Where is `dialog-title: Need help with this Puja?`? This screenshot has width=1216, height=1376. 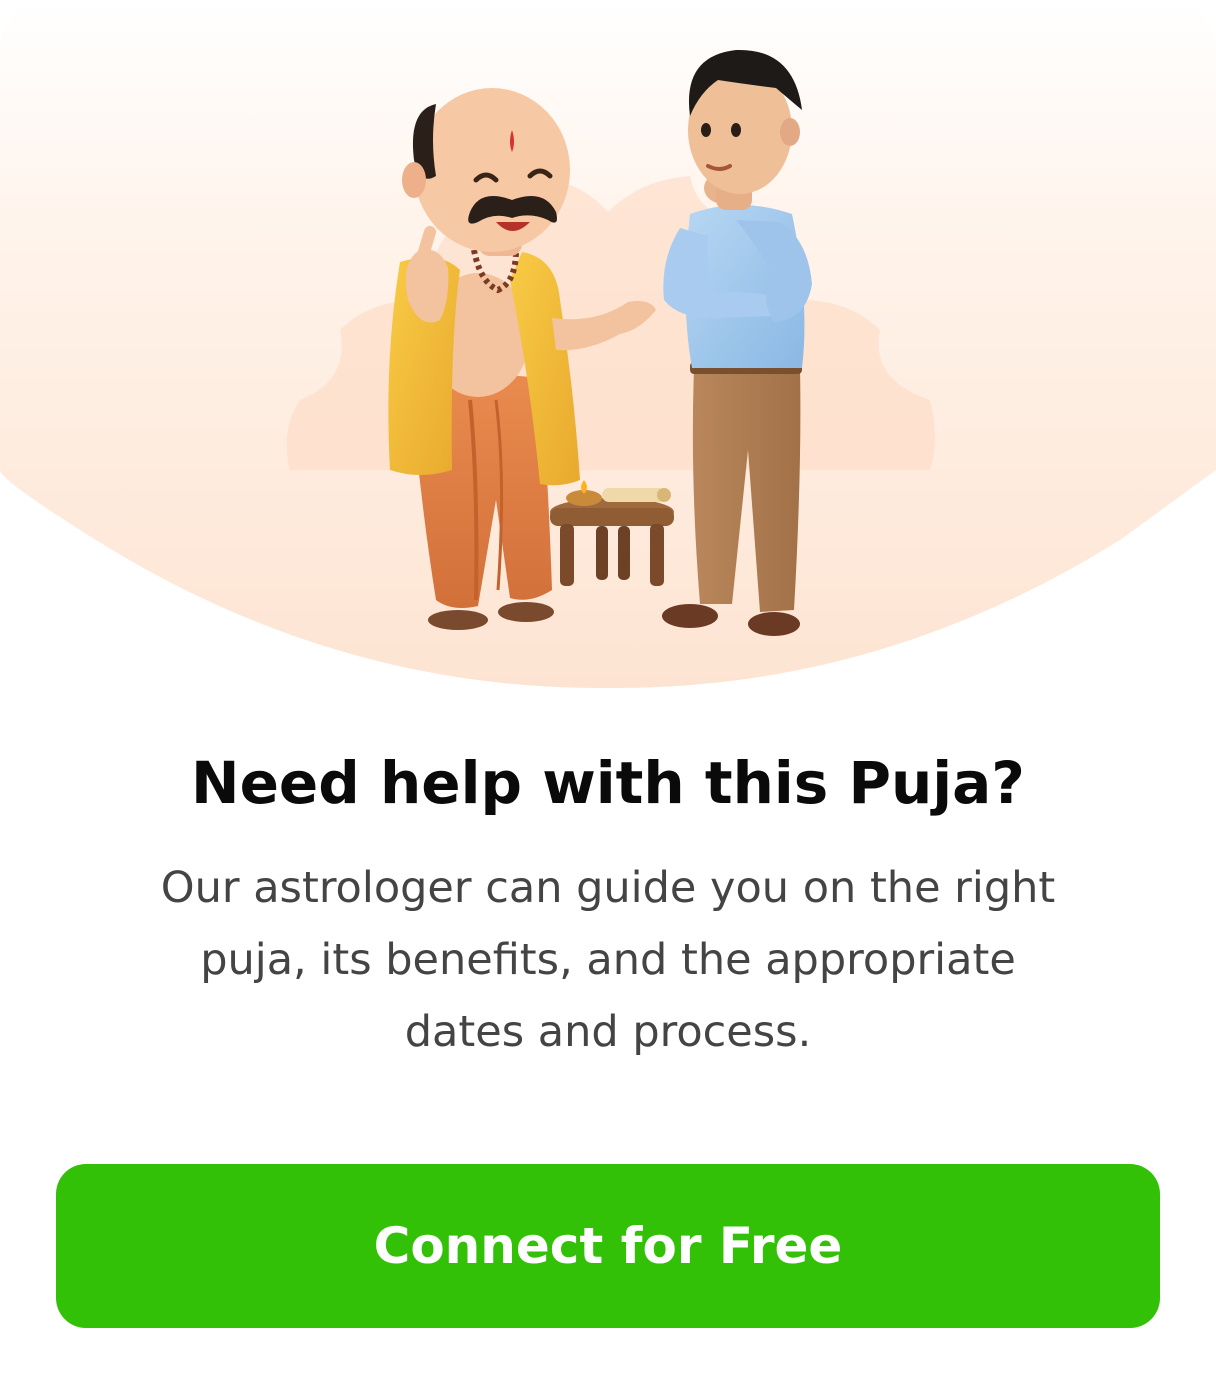 dialog-title: Need help with this Puja? is located at coordinates (608, 783).